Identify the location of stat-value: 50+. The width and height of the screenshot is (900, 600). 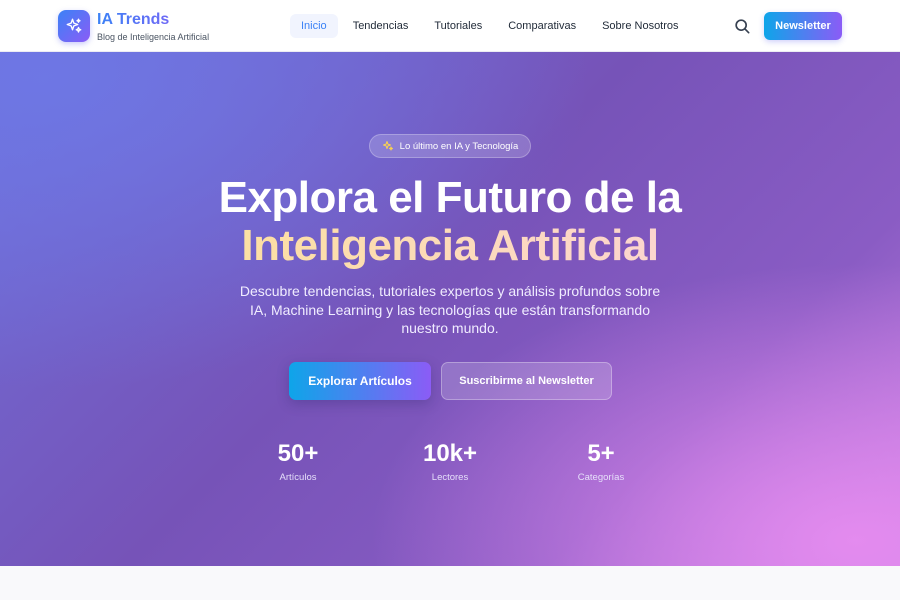
(298, 453).